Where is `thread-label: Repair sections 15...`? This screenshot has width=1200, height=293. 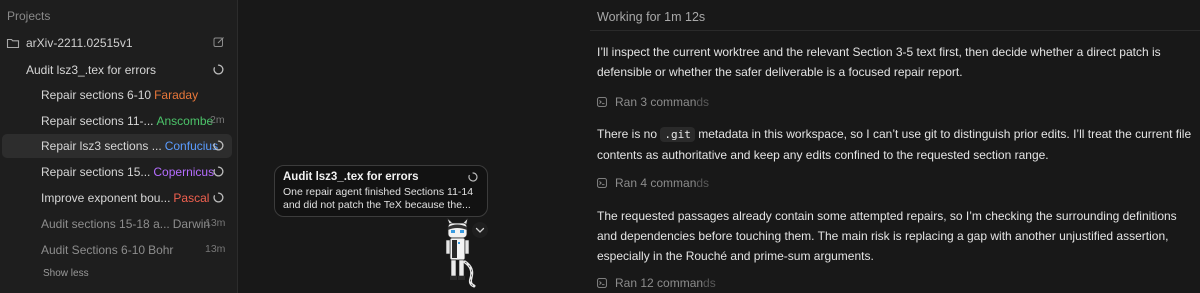
thread-label: Repair sections 15... is located at coordinates (96, 172).